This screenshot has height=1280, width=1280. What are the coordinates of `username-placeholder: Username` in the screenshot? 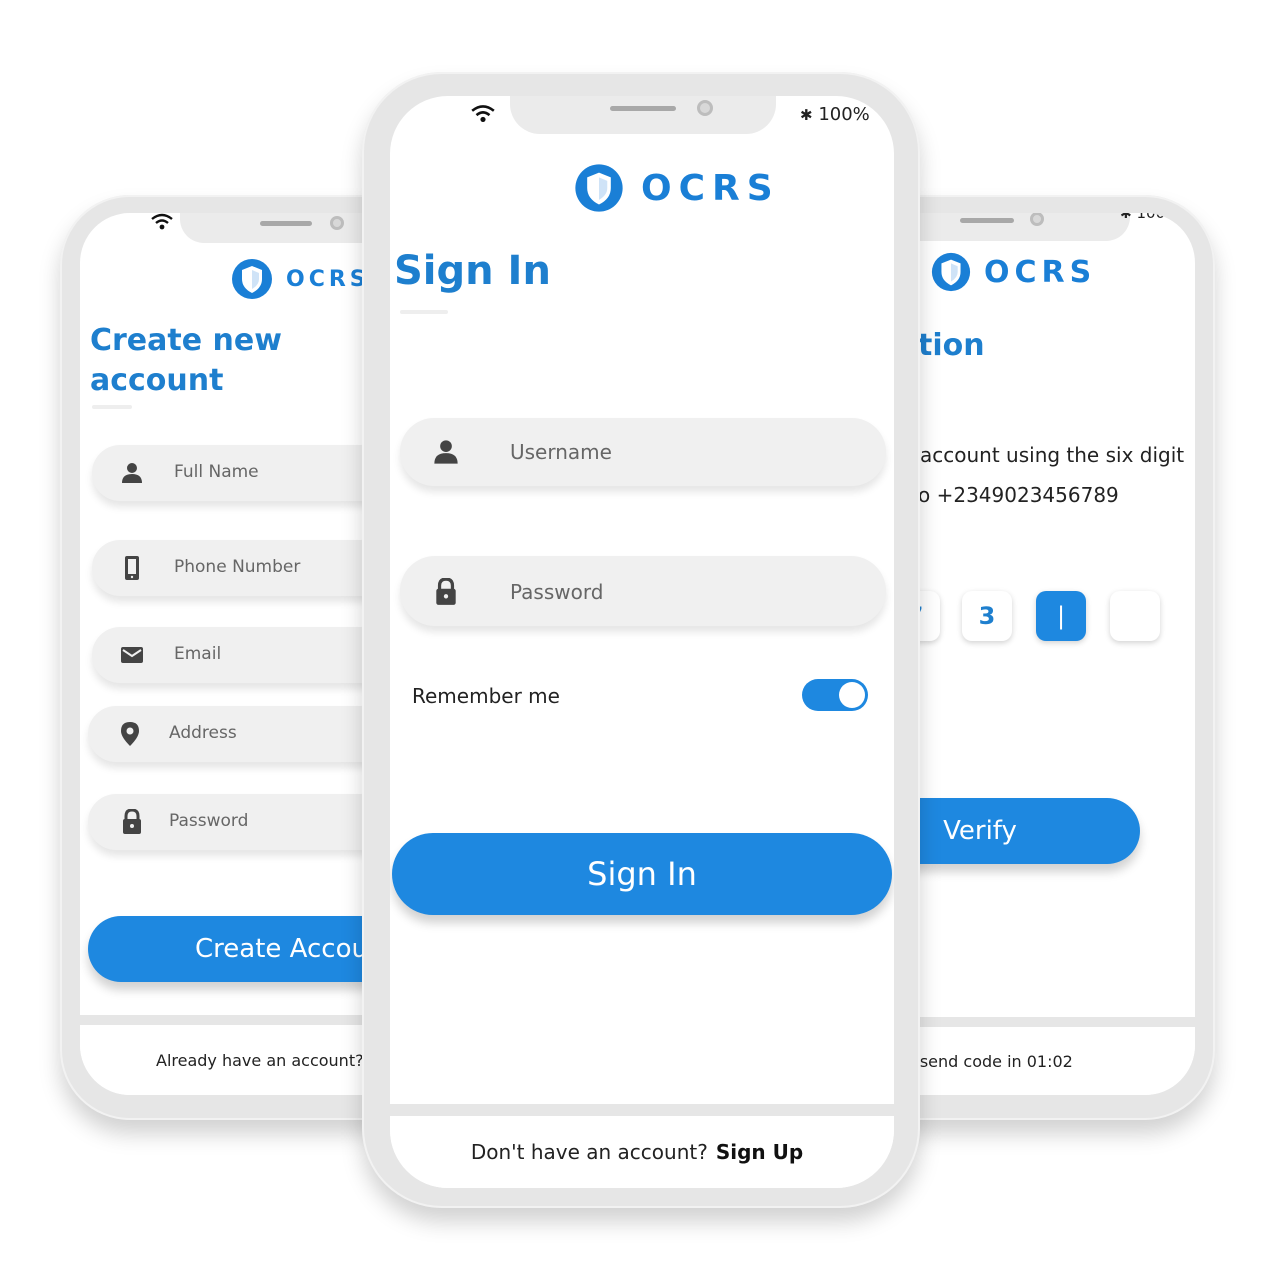 It's located at (561, 452).